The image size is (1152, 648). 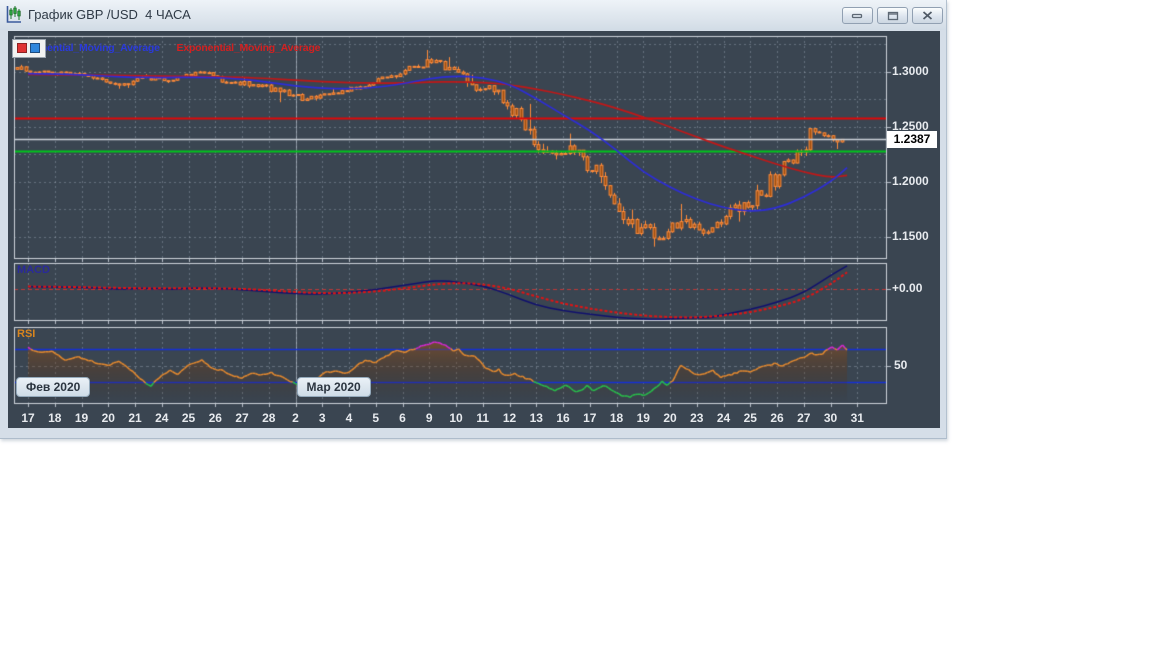 I want to click on window-controls, so click(x=892, y=15).